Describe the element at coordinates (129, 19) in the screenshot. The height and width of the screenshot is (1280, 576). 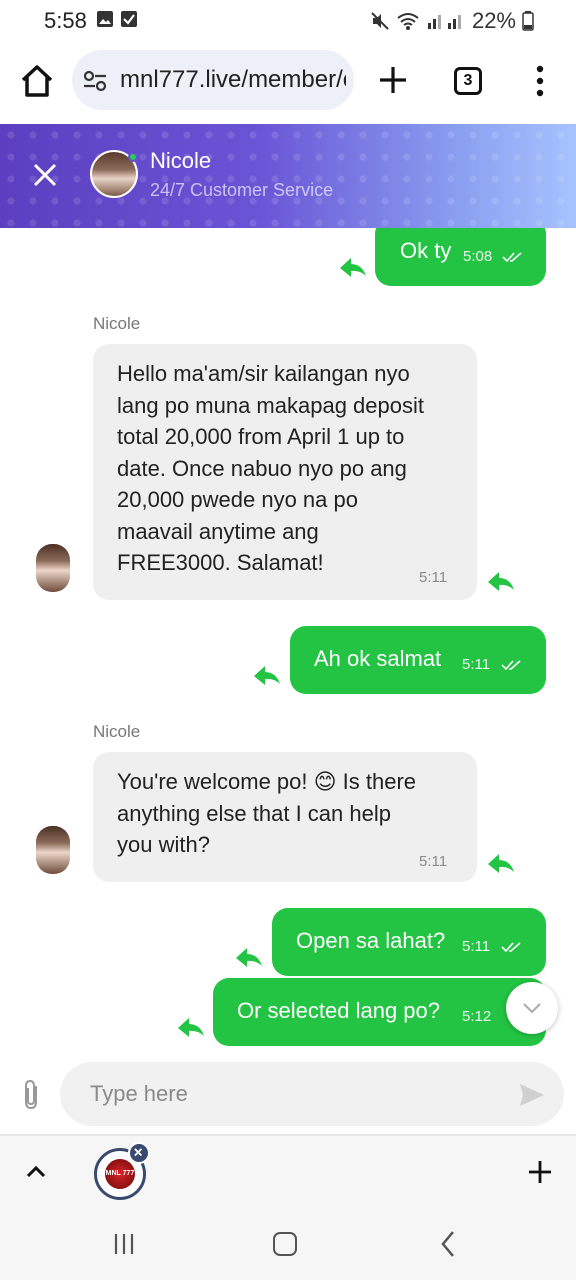
I see `check-square-icon` at that location.